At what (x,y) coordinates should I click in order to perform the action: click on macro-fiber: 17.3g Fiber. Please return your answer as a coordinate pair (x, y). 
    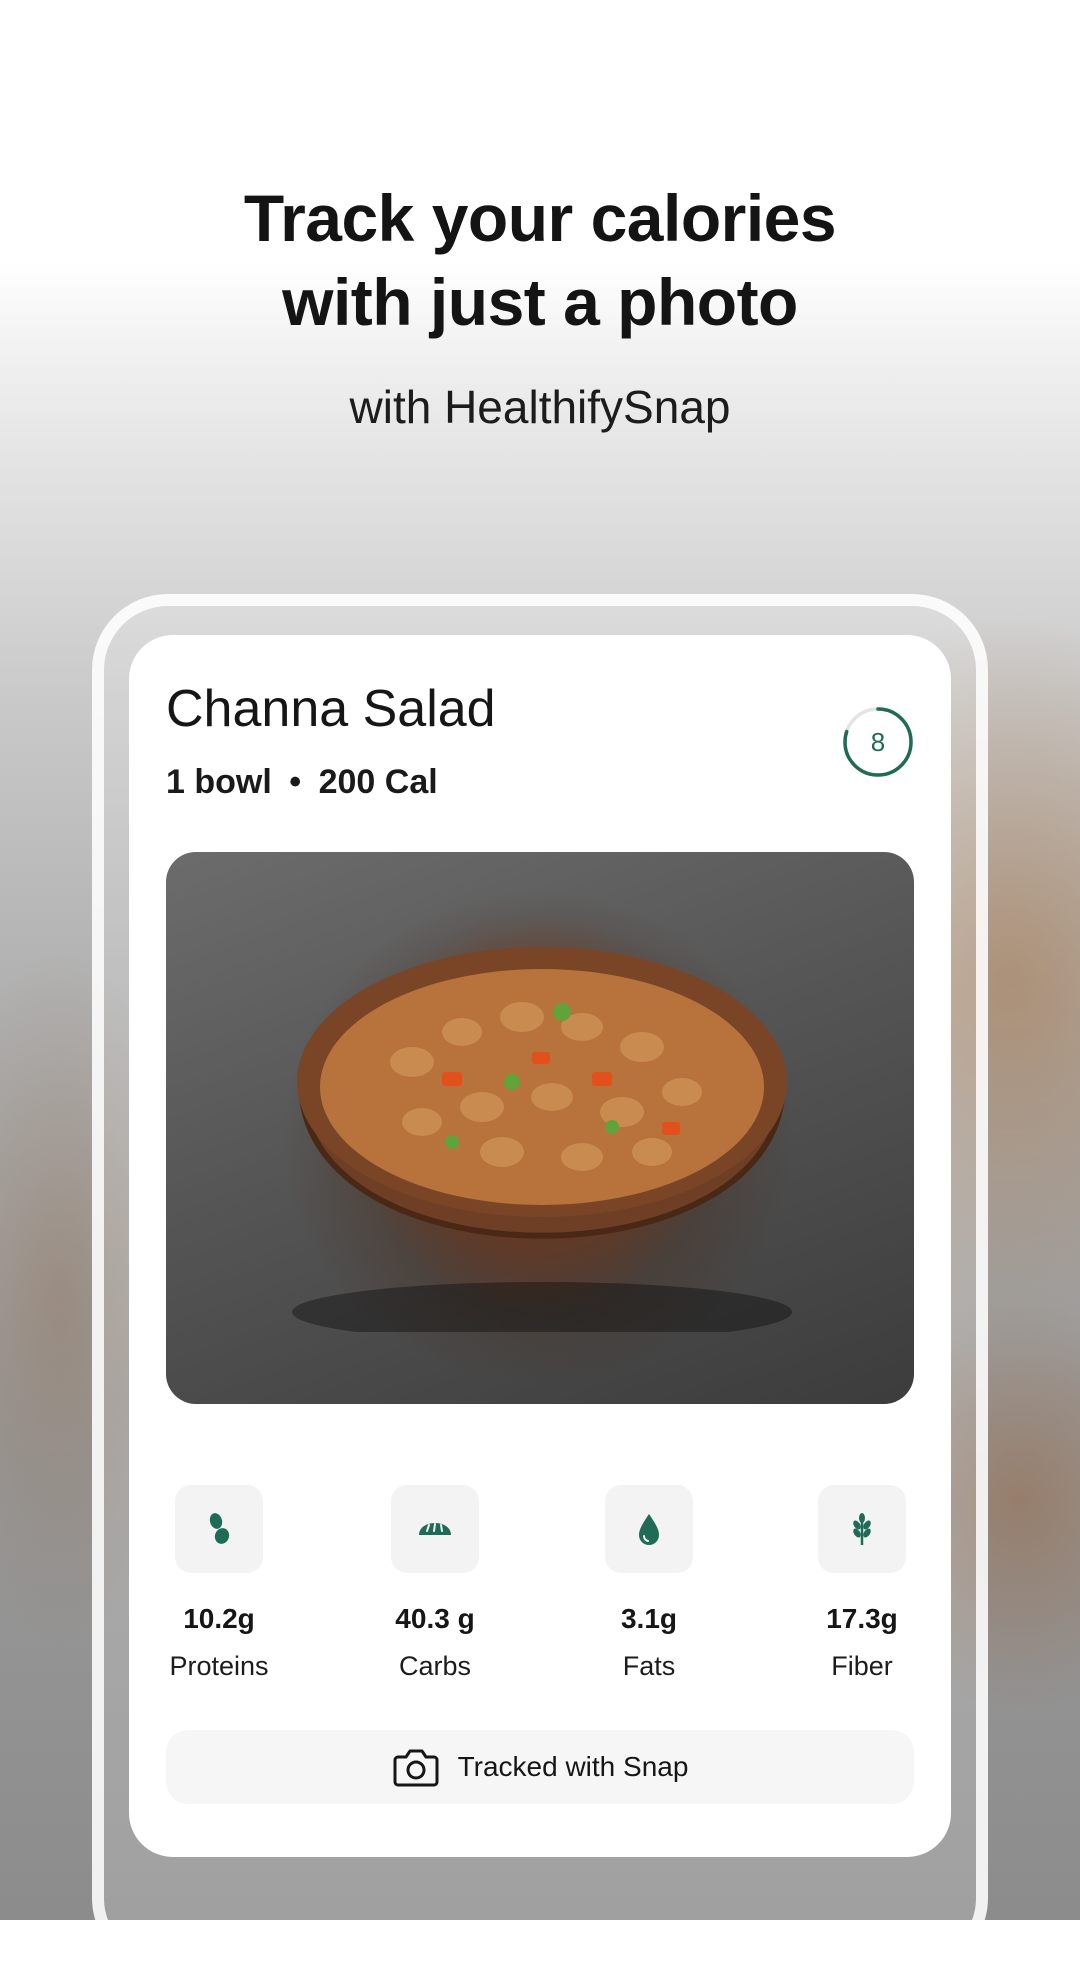
    Looking at the image, I should click on (862, 1583).